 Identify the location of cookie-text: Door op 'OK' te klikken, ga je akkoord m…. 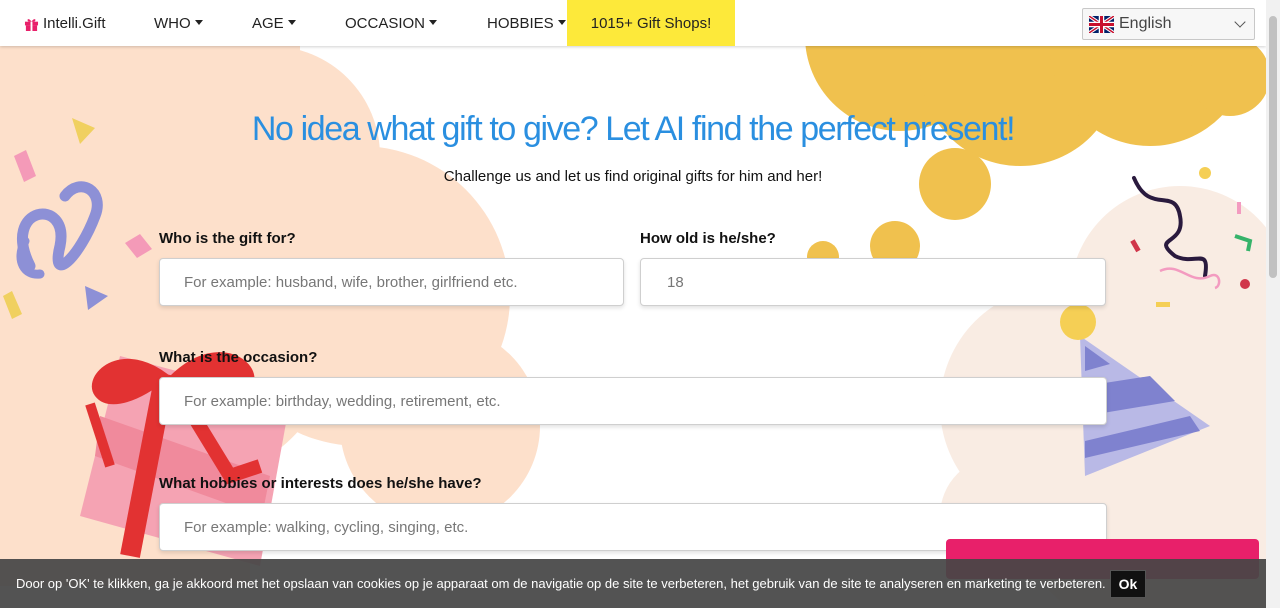
(561, 583).